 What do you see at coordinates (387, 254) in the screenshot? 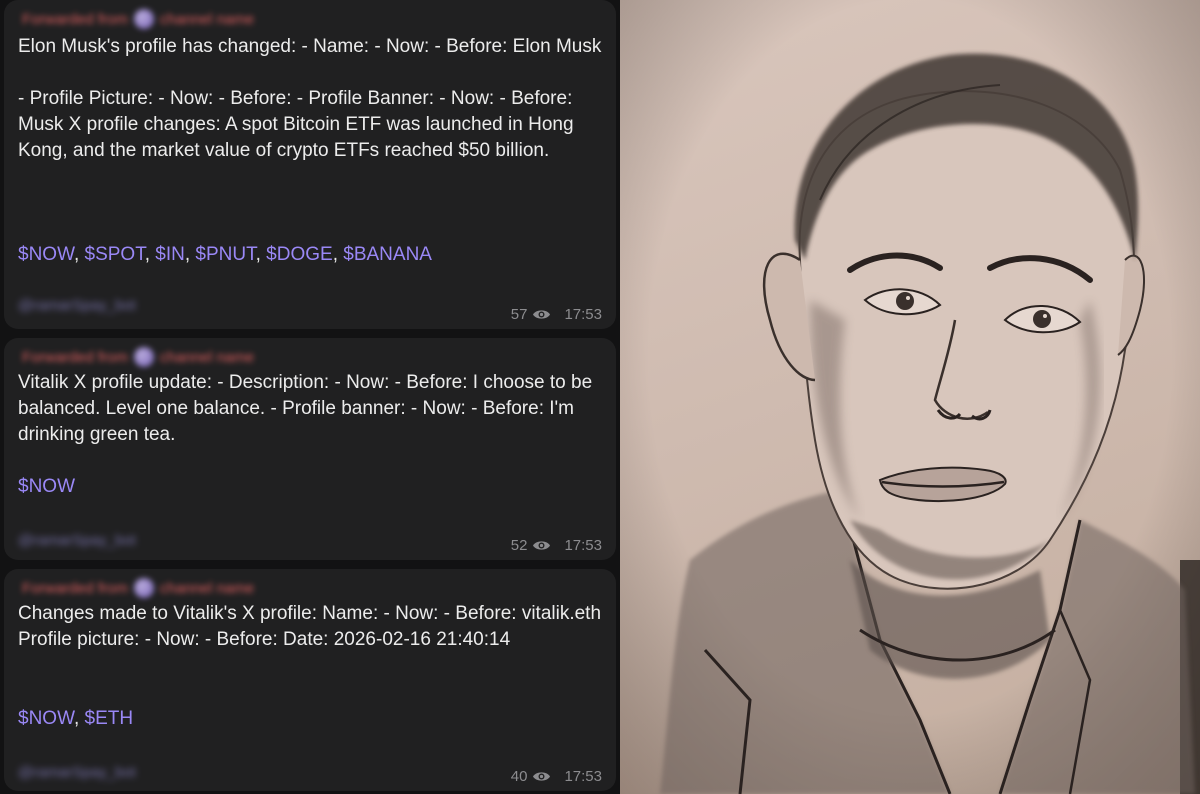
I see `ticker-link: $BANANA` at bounding box center [387, 254].